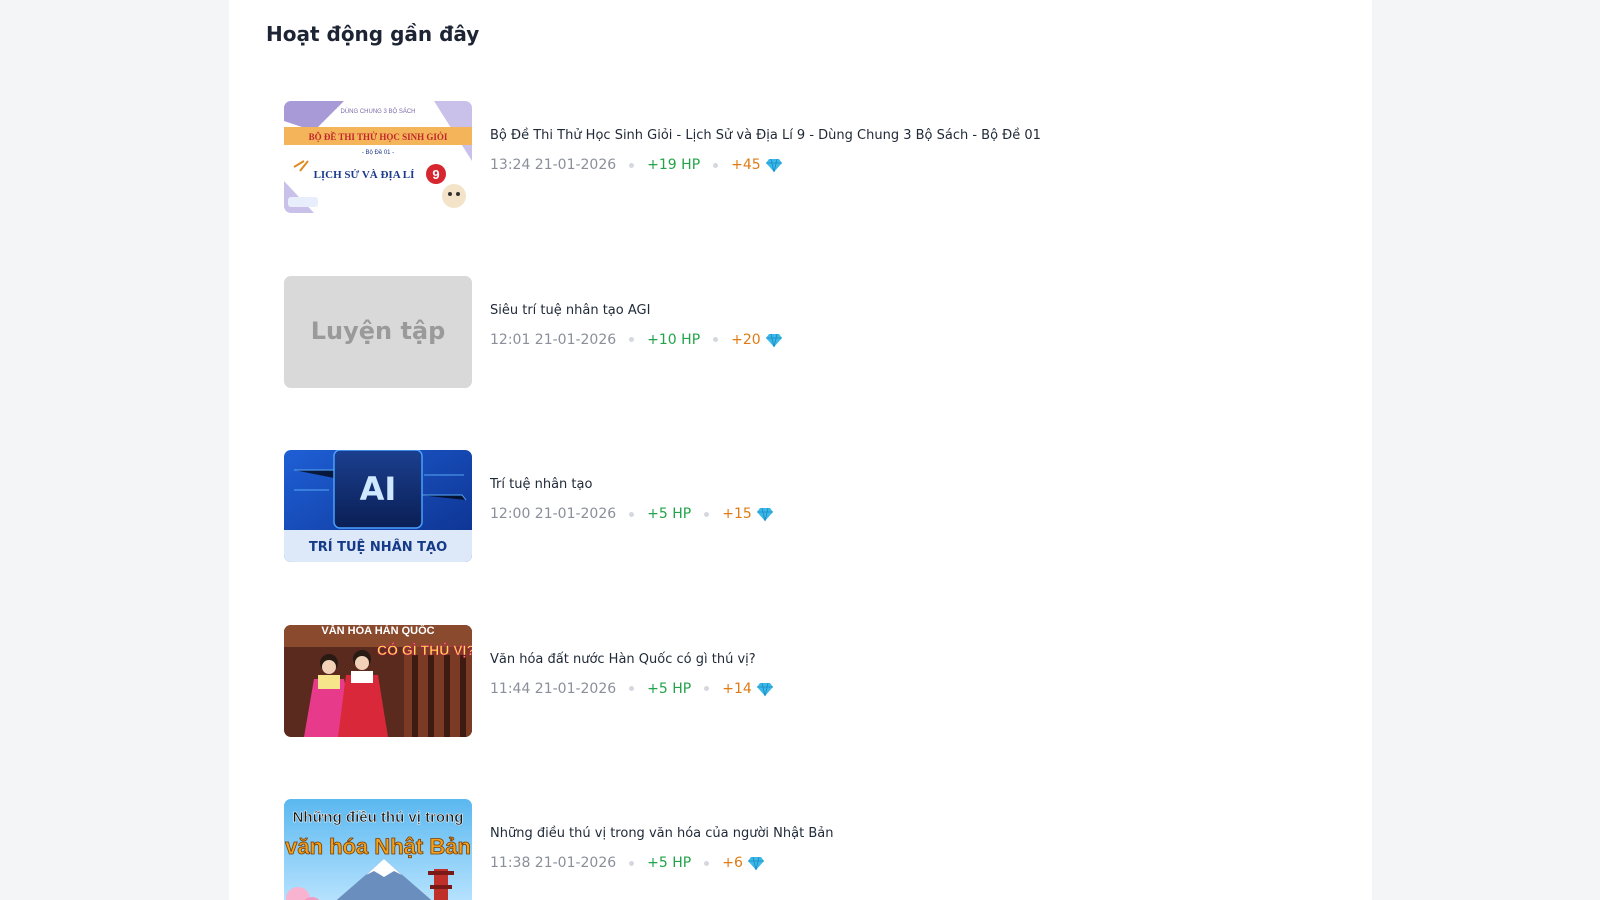  I want to click on activity-title: Trí tuệ nhân tạo, so click(631, 485).